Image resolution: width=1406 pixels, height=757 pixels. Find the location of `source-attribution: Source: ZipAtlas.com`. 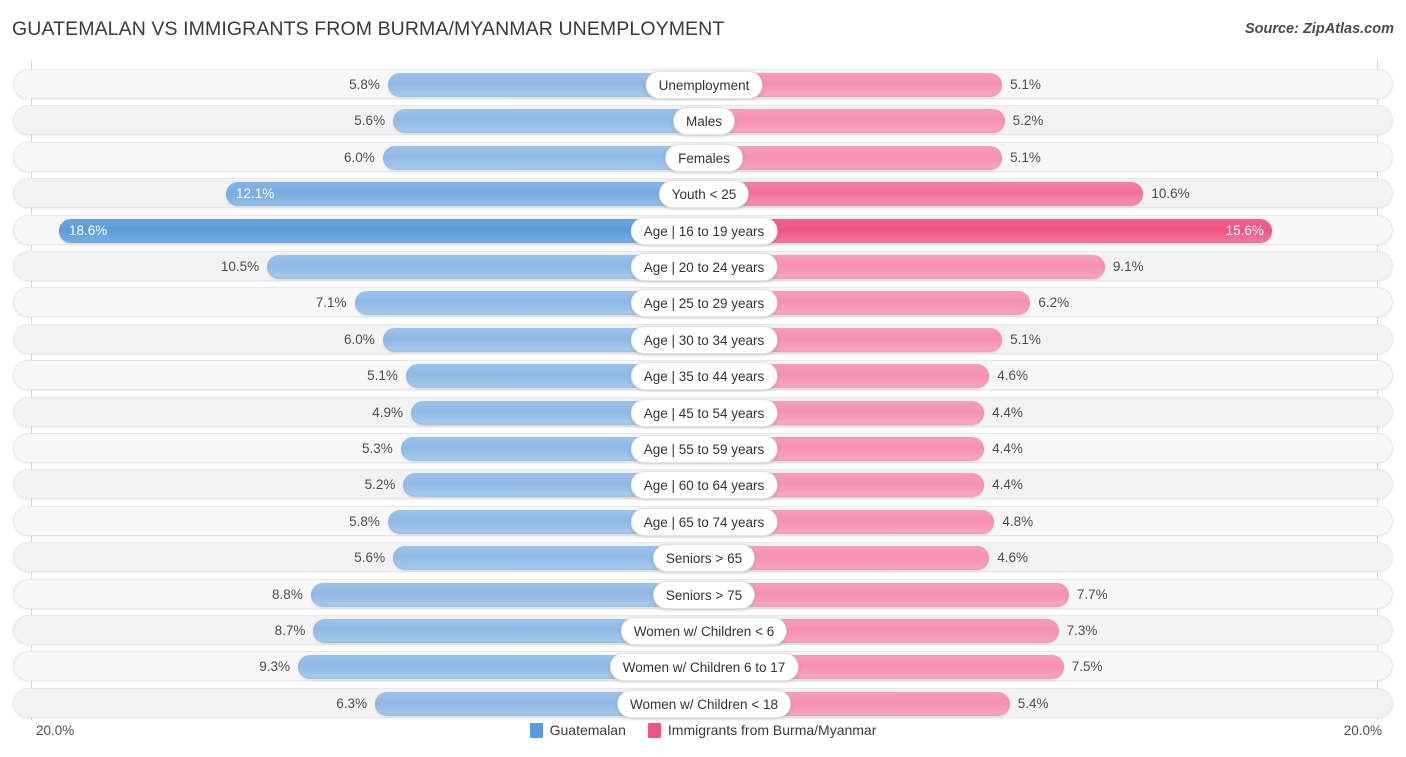

source-attribution: Source: ZipAtlas.com is located at coordinates (1319, 29).